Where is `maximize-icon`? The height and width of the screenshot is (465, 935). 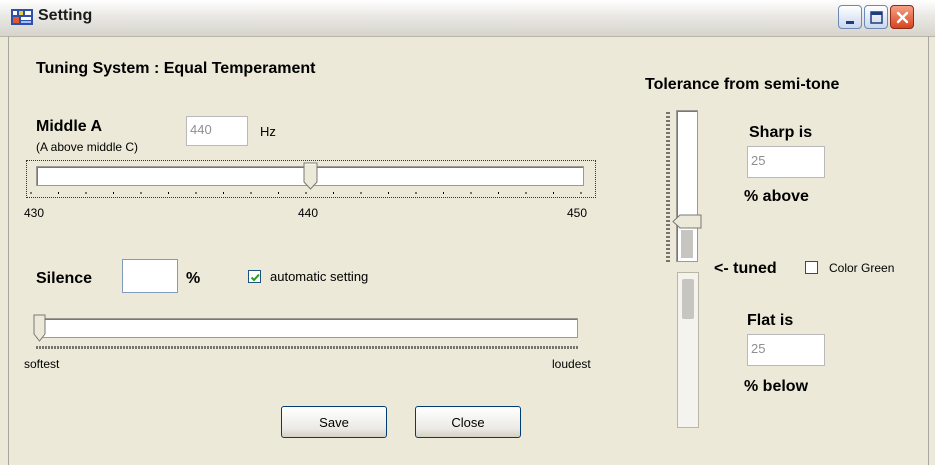
maximize-icon is located at coordinates (876, 17).